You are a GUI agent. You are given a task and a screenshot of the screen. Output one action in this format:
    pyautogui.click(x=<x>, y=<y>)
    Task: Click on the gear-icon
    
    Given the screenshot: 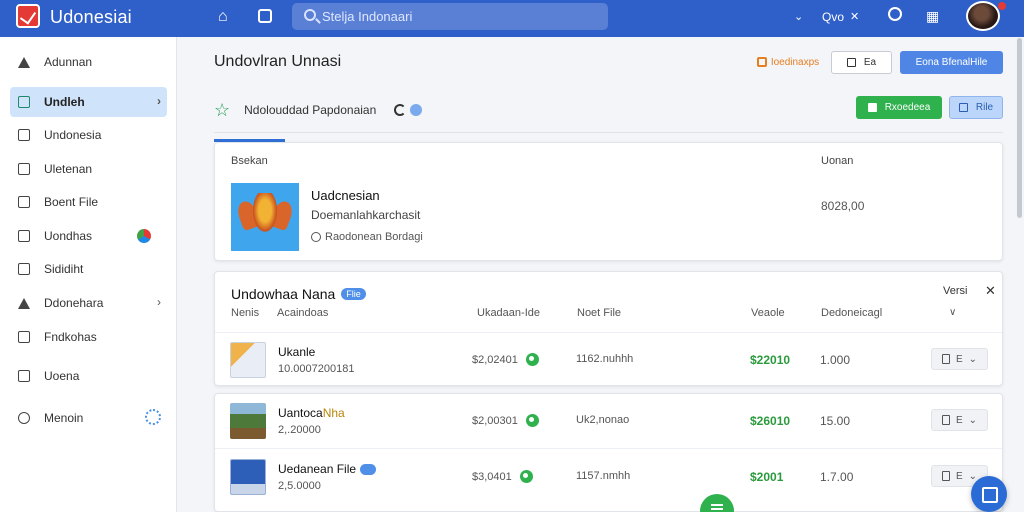 What is the action you would take?
    pyautogui.click(x=153, y=417)
    